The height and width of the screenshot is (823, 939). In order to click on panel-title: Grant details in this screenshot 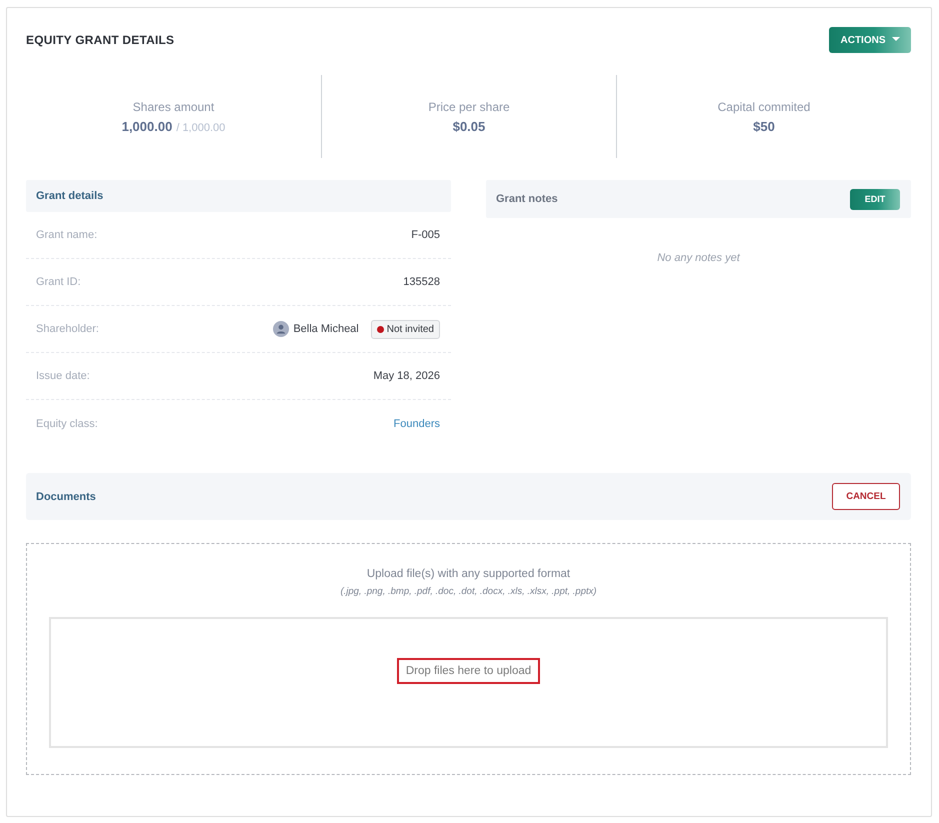, I will do `click(70, 196)`.